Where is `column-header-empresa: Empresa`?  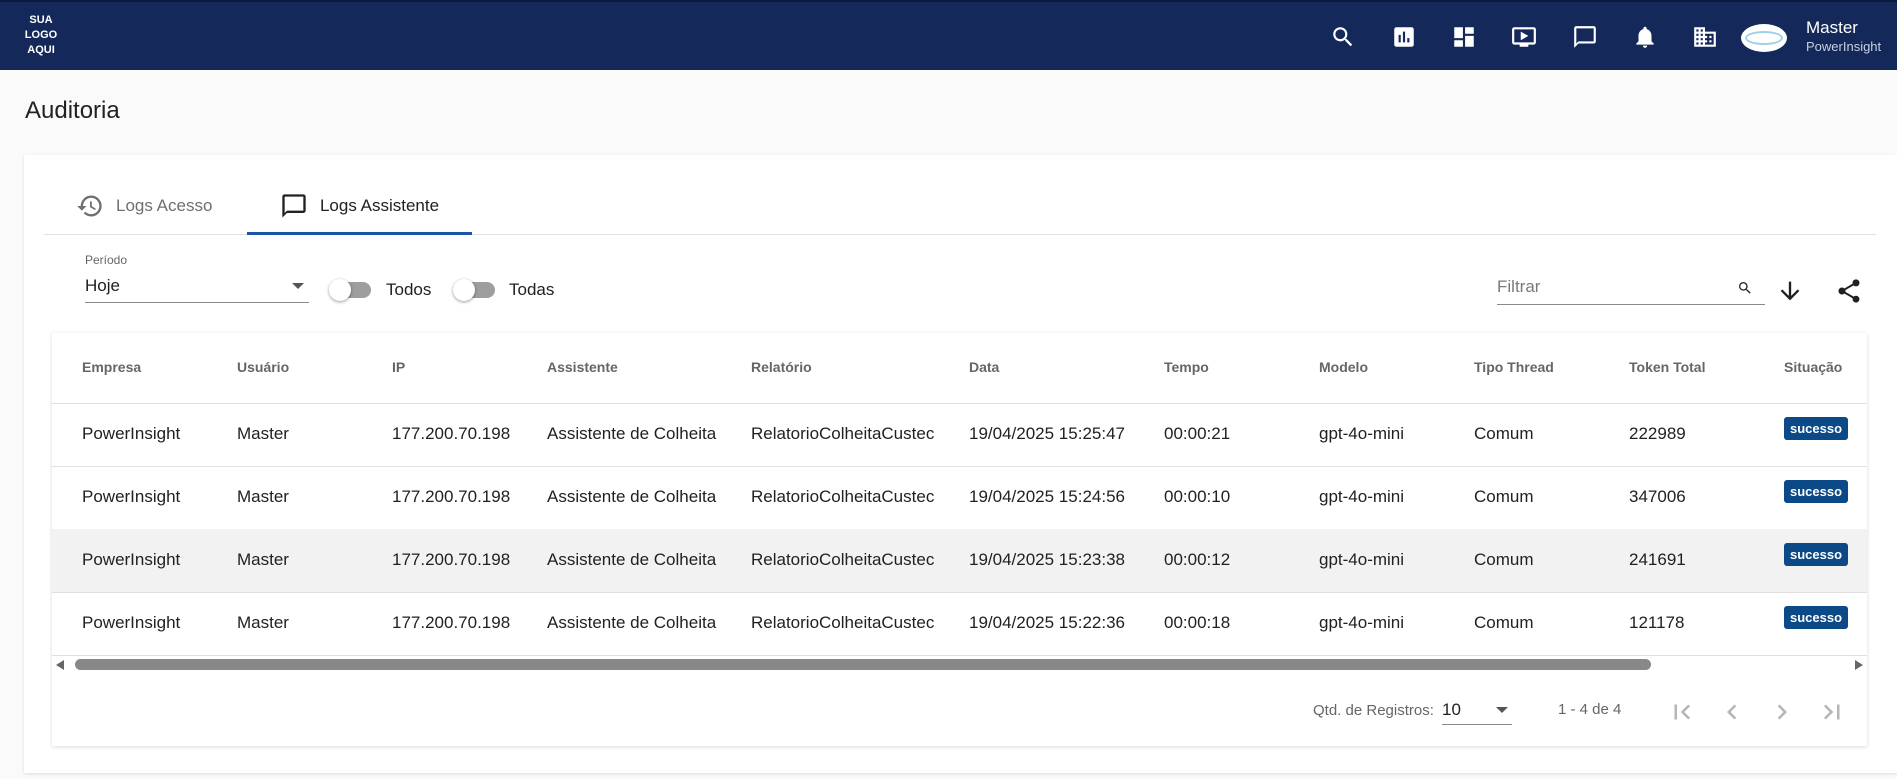
column-header-empresa: Empresa is located at coordinates (111, 367).